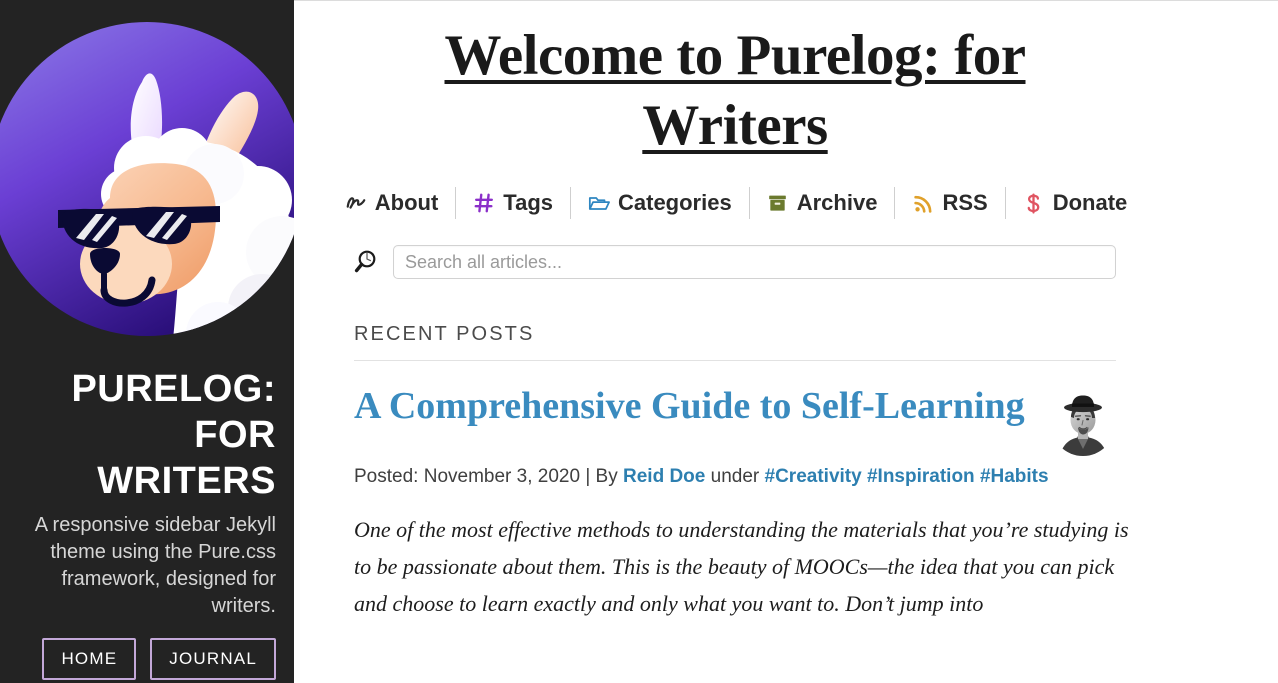  Describe the element at coordinates (502, 476) in the screenshot. I see `post-date: November 3, 2020` at that location.